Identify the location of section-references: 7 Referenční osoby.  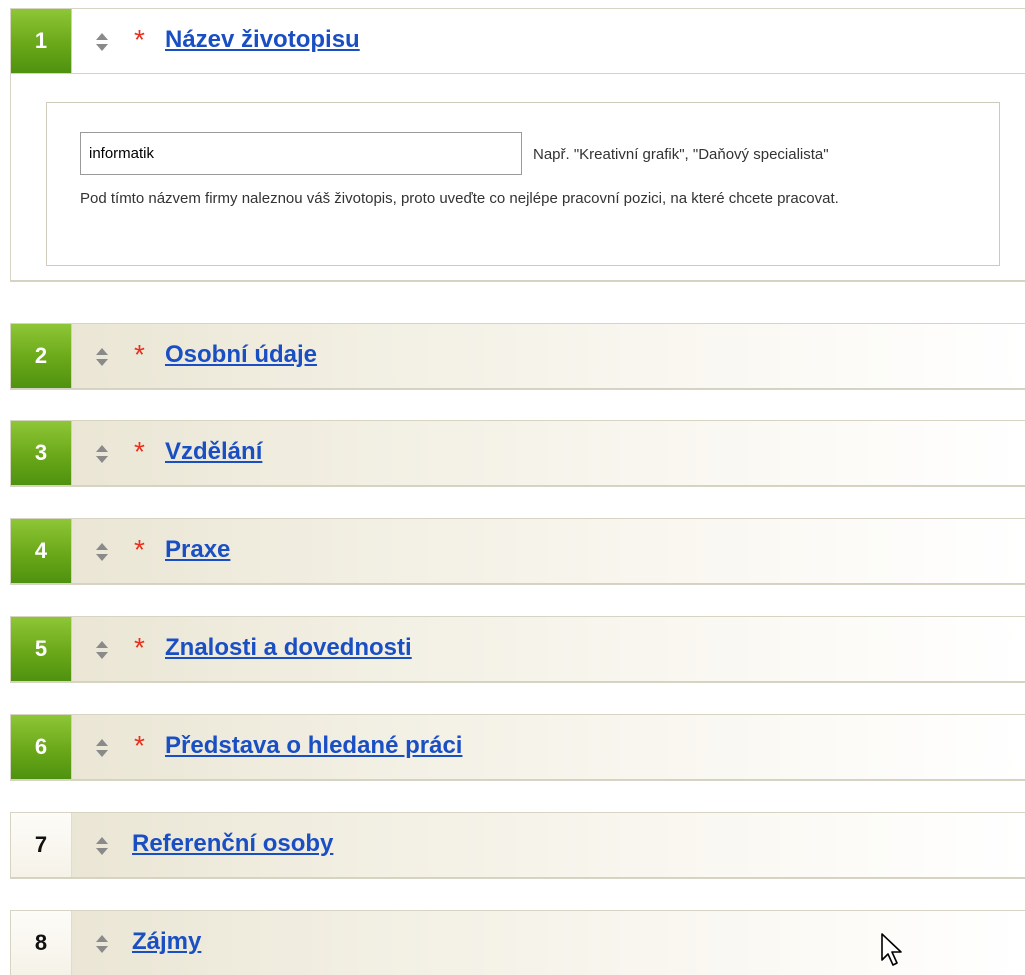
(517, 845).